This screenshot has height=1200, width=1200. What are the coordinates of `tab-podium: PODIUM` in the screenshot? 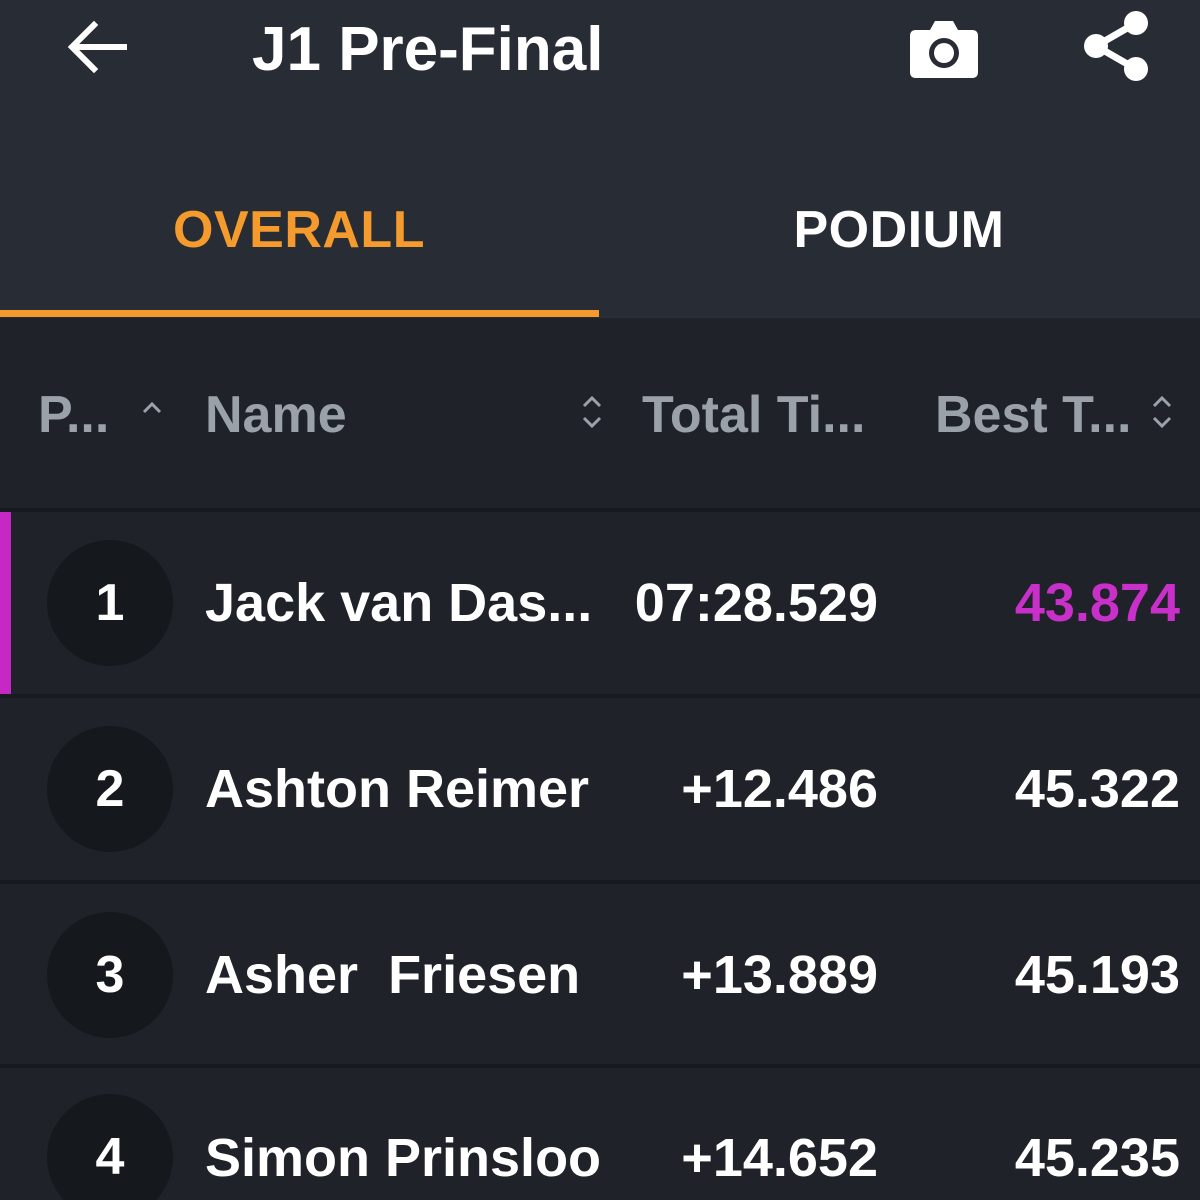 It's located at (899, 239).